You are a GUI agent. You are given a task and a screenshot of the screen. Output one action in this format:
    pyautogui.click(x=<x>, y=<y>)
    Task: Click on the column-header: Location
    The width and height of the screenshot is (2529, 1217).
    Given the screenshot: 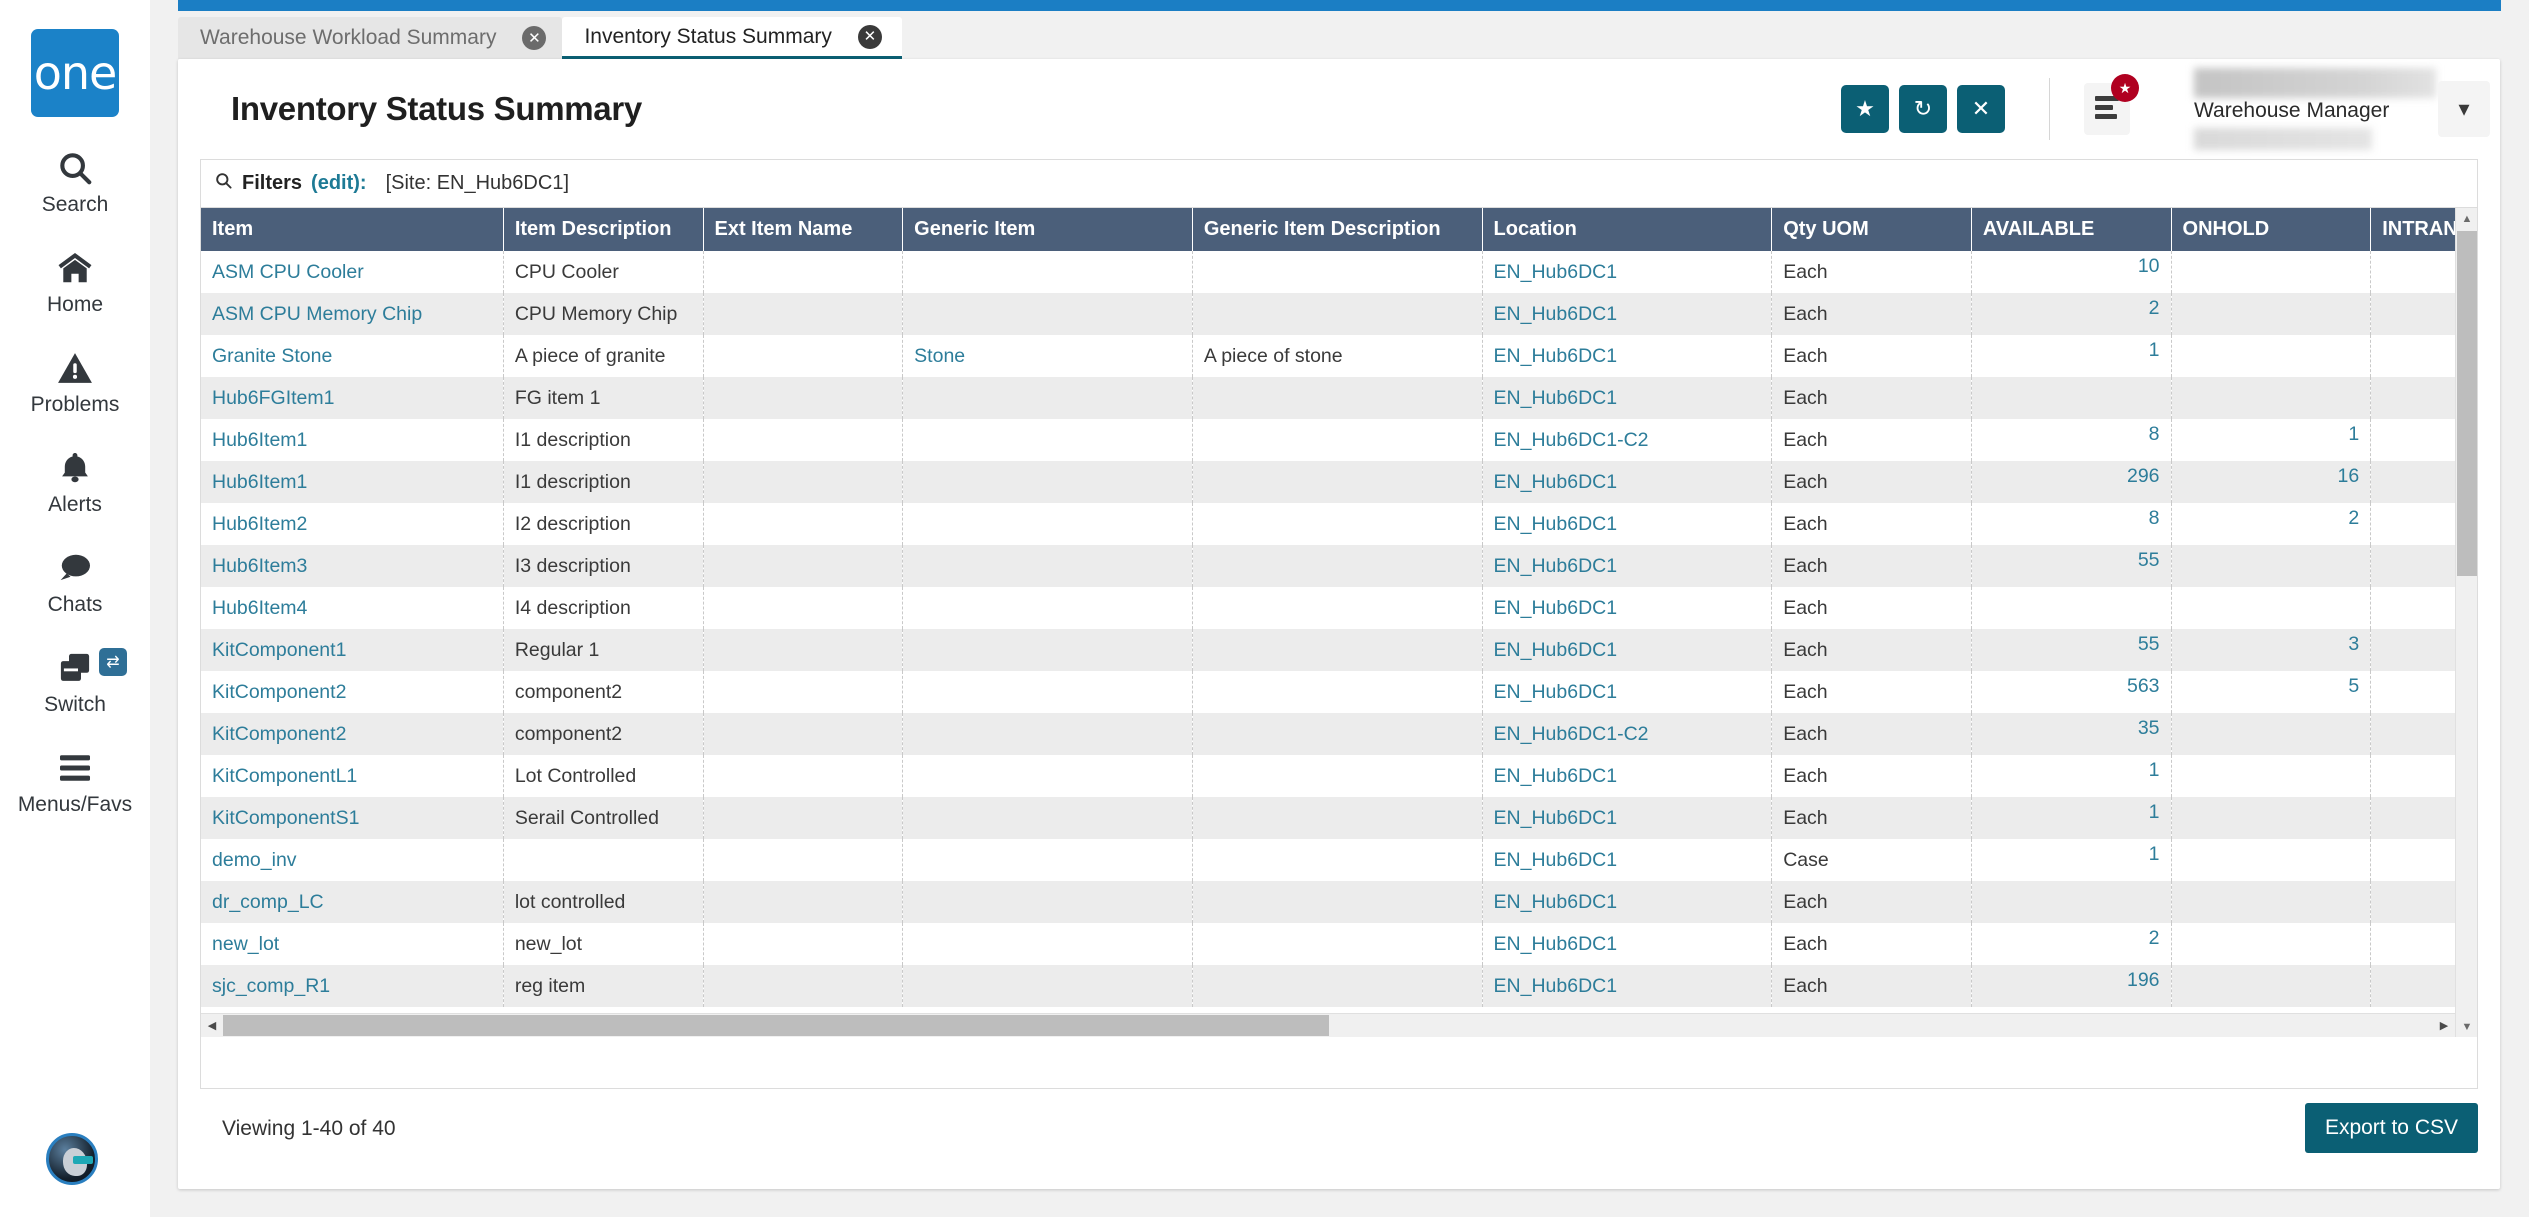 What is the action you would take?
    pyautogui.click(x=1627, y=229)
    